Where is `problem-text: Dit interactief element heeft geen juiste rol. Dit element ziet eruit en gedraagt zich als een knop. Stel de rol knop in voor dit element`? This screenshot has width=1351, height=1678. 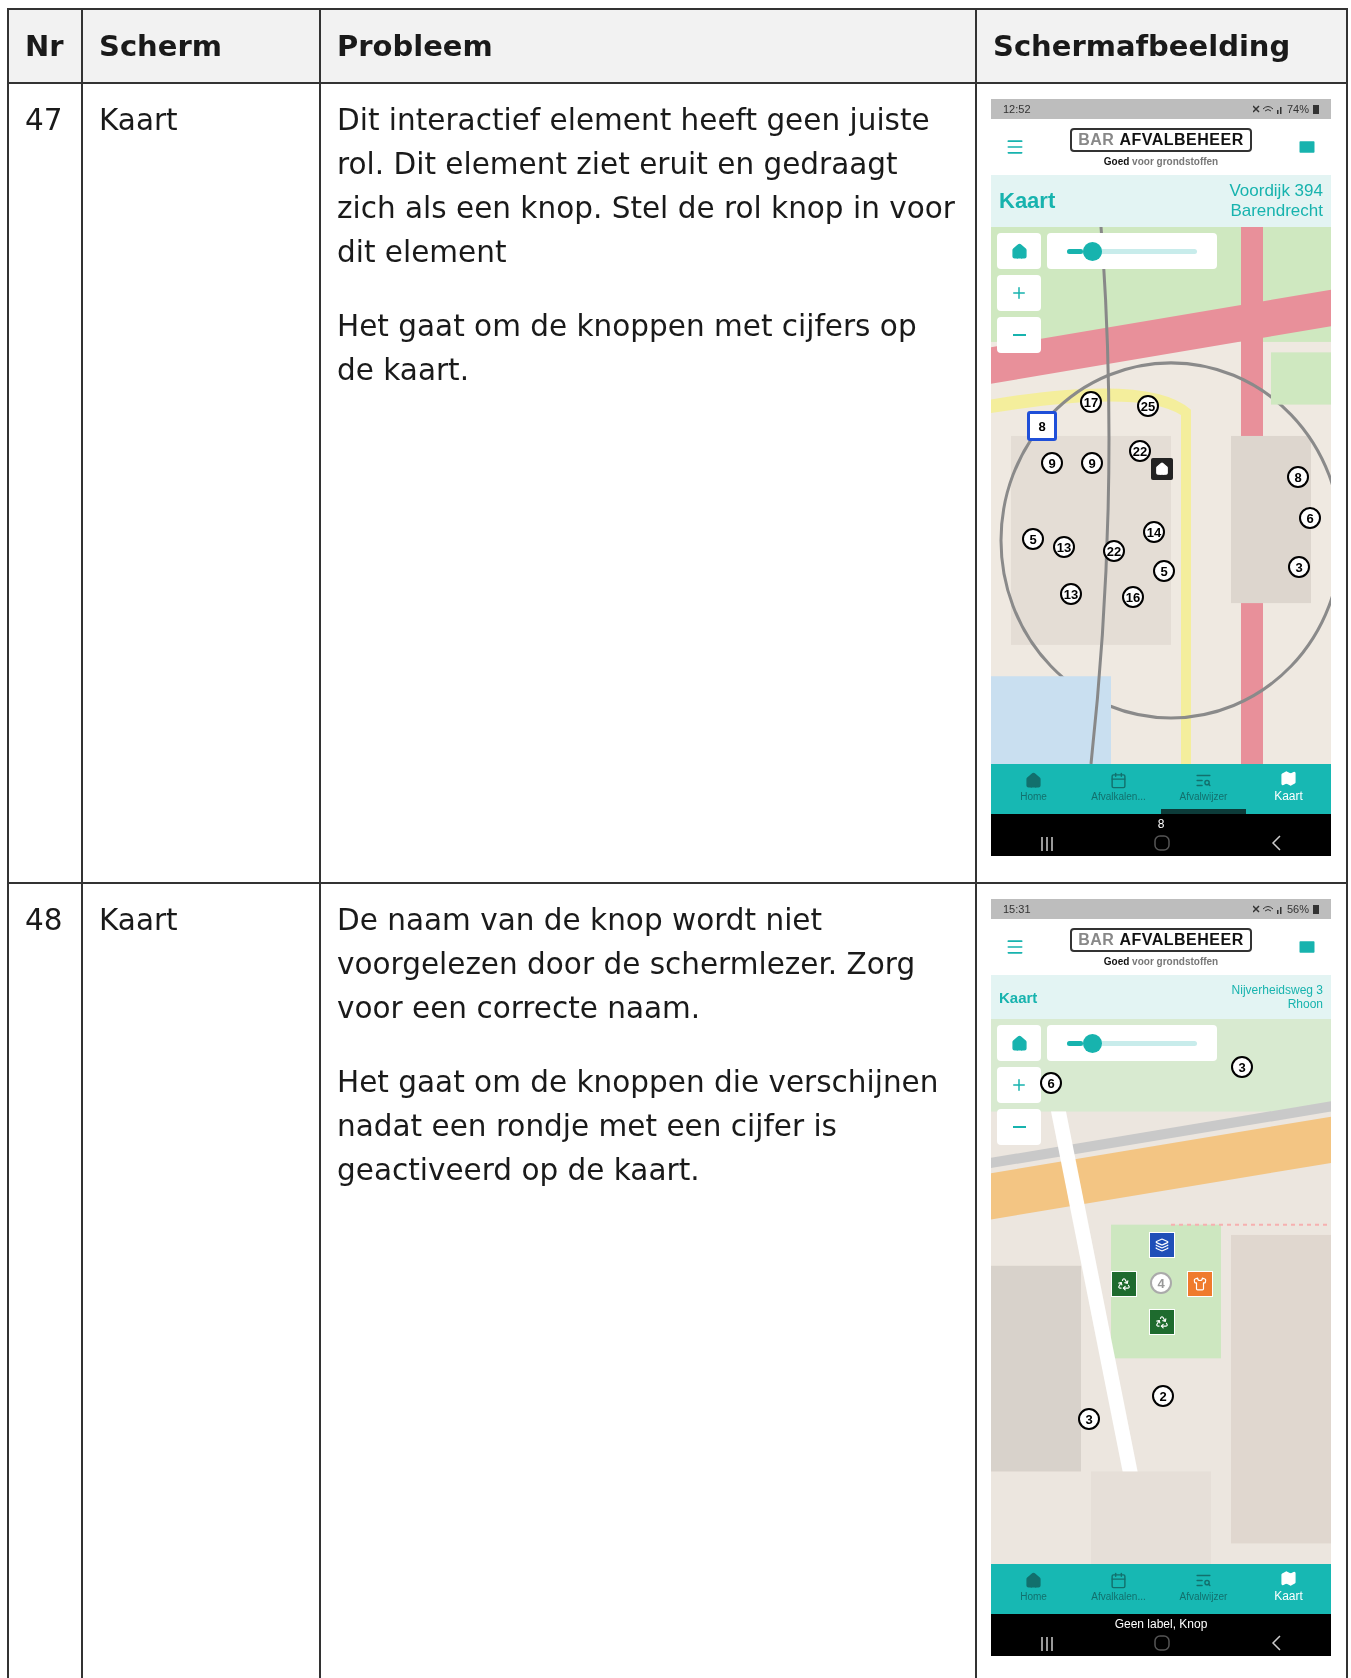 problem-text: Dit interactief element heeft geen juiste rol. Dit element ziet eruit en gedraagt zich als een knop. Stel de rol knop in voor dit element is located at coordinates (646, 186).